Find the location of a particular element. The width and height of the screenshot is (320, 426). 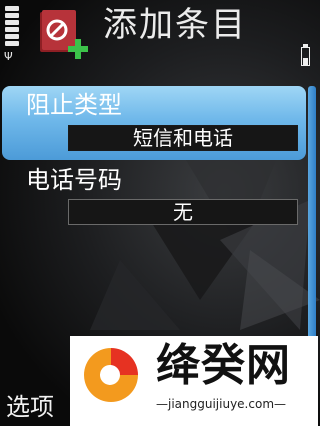

item-label-block-type: 阻止类型 is located at coordinates (74, 105).